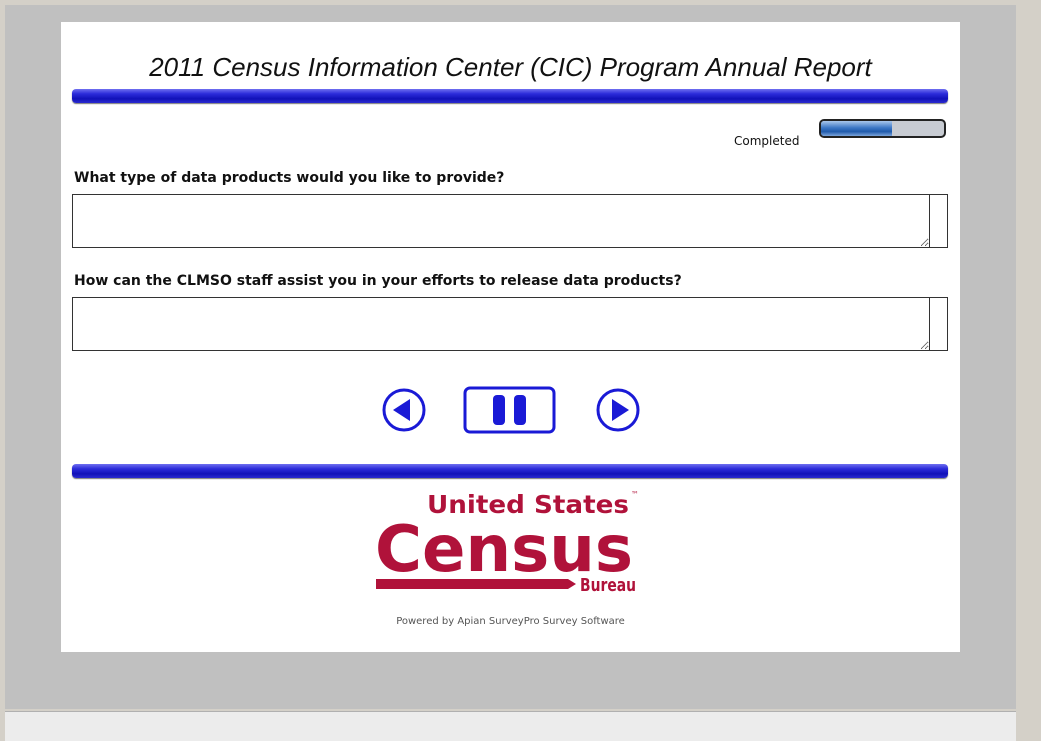 The image size is (1041, 741). I want to click on progress-bar, so click(882, 128).